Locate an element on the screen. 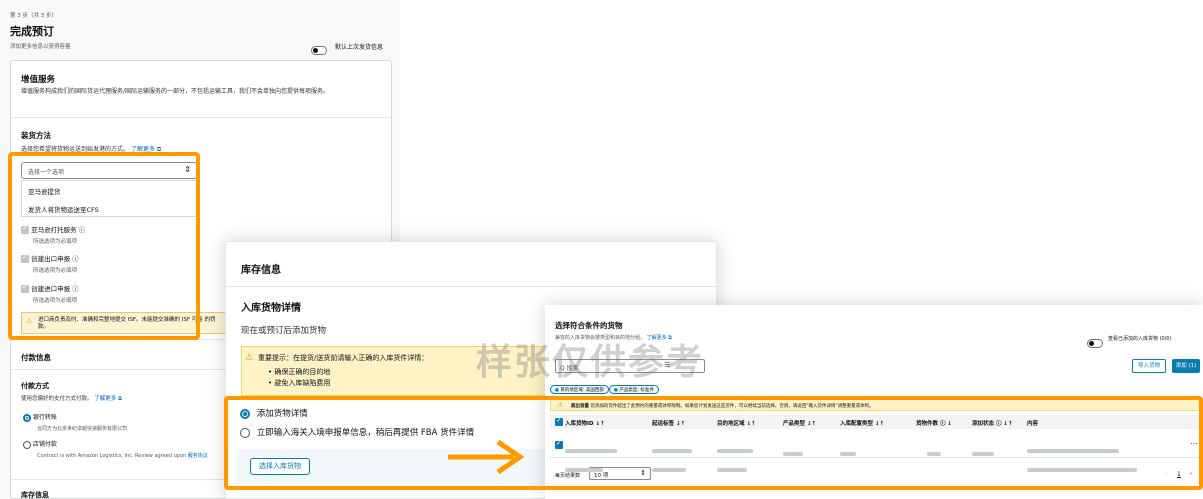 The width and height of the screenshot is (1203, 499). inbound-details-subtitle: 现在或预订后添加货物 is located at coordinates (284, 331).